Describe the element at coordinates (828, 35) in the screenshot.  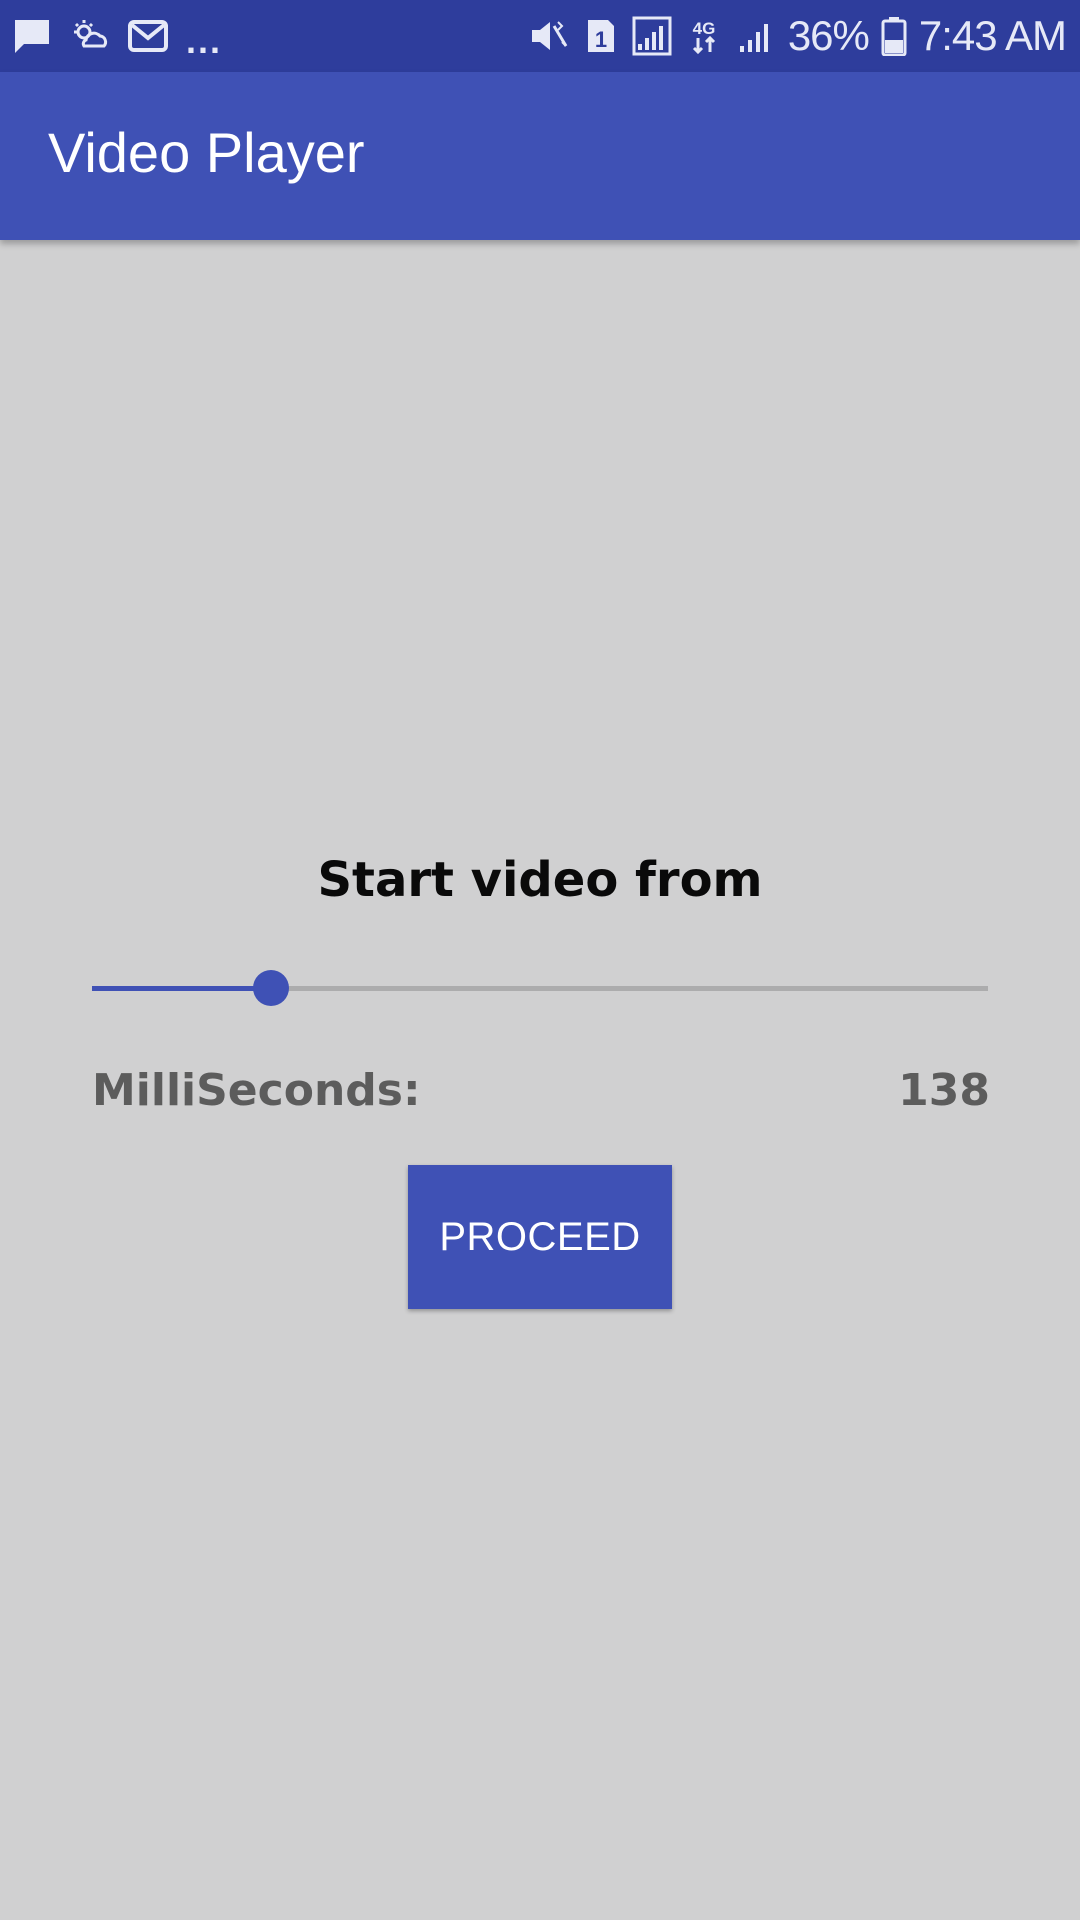
I see `battery-percentage: 36%` at that location.